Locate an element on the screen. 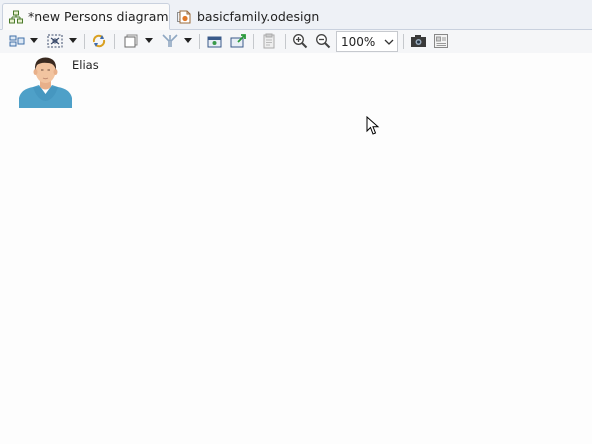 The width and height of the screenshot is (592, 444). arrange-all-button is located at coordinates (17, 41).